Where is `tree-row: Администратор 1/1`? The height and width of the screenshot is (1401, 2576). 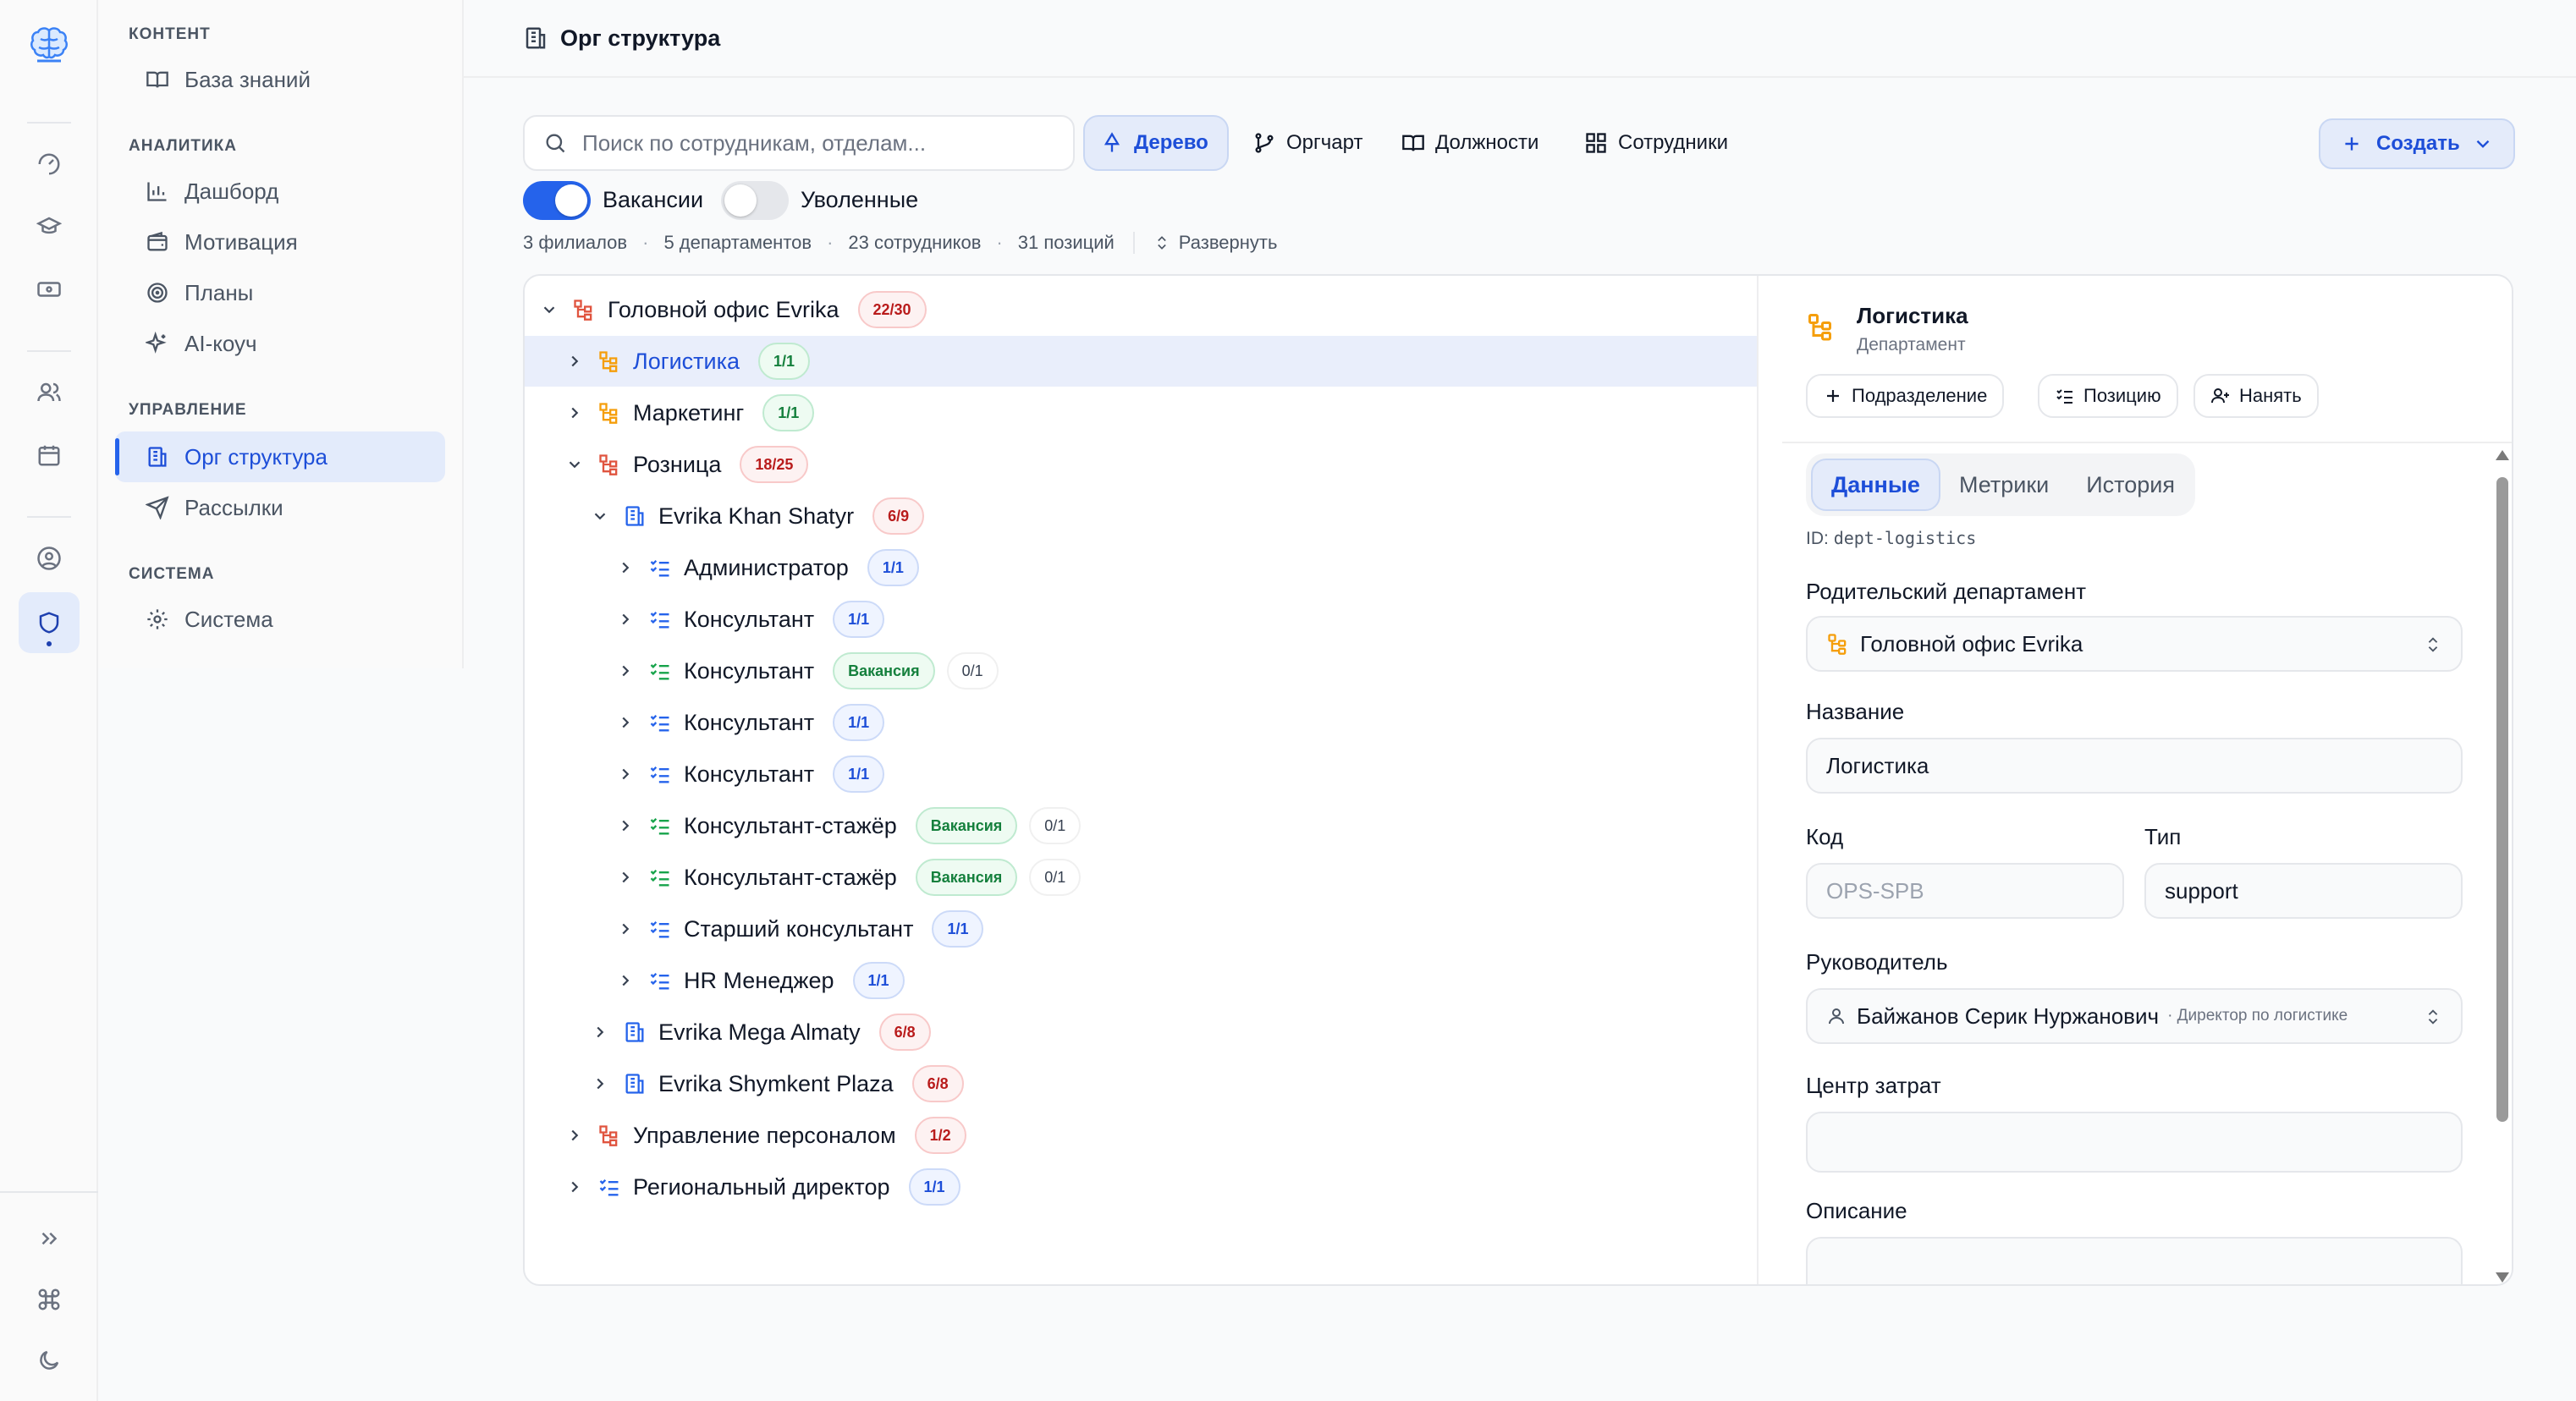 tree-row: Администратор 1/1 is located at coordinates (1141, 567).